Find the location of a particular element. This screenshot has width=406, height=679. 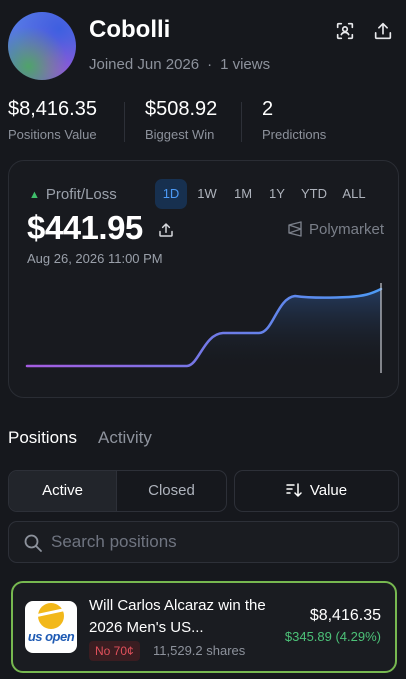

source-label: Polymarket is located at coordinates (347, 229).